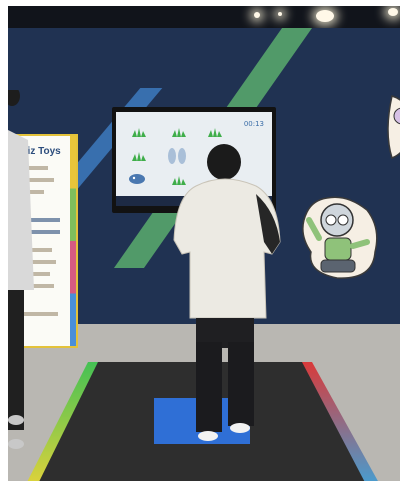 Image resolution: width=408 pixels, height=487 pixels. What do you see at coordinates (21, 269) in the screenshot?
I see `bystander` at bounding box center [21, 269].